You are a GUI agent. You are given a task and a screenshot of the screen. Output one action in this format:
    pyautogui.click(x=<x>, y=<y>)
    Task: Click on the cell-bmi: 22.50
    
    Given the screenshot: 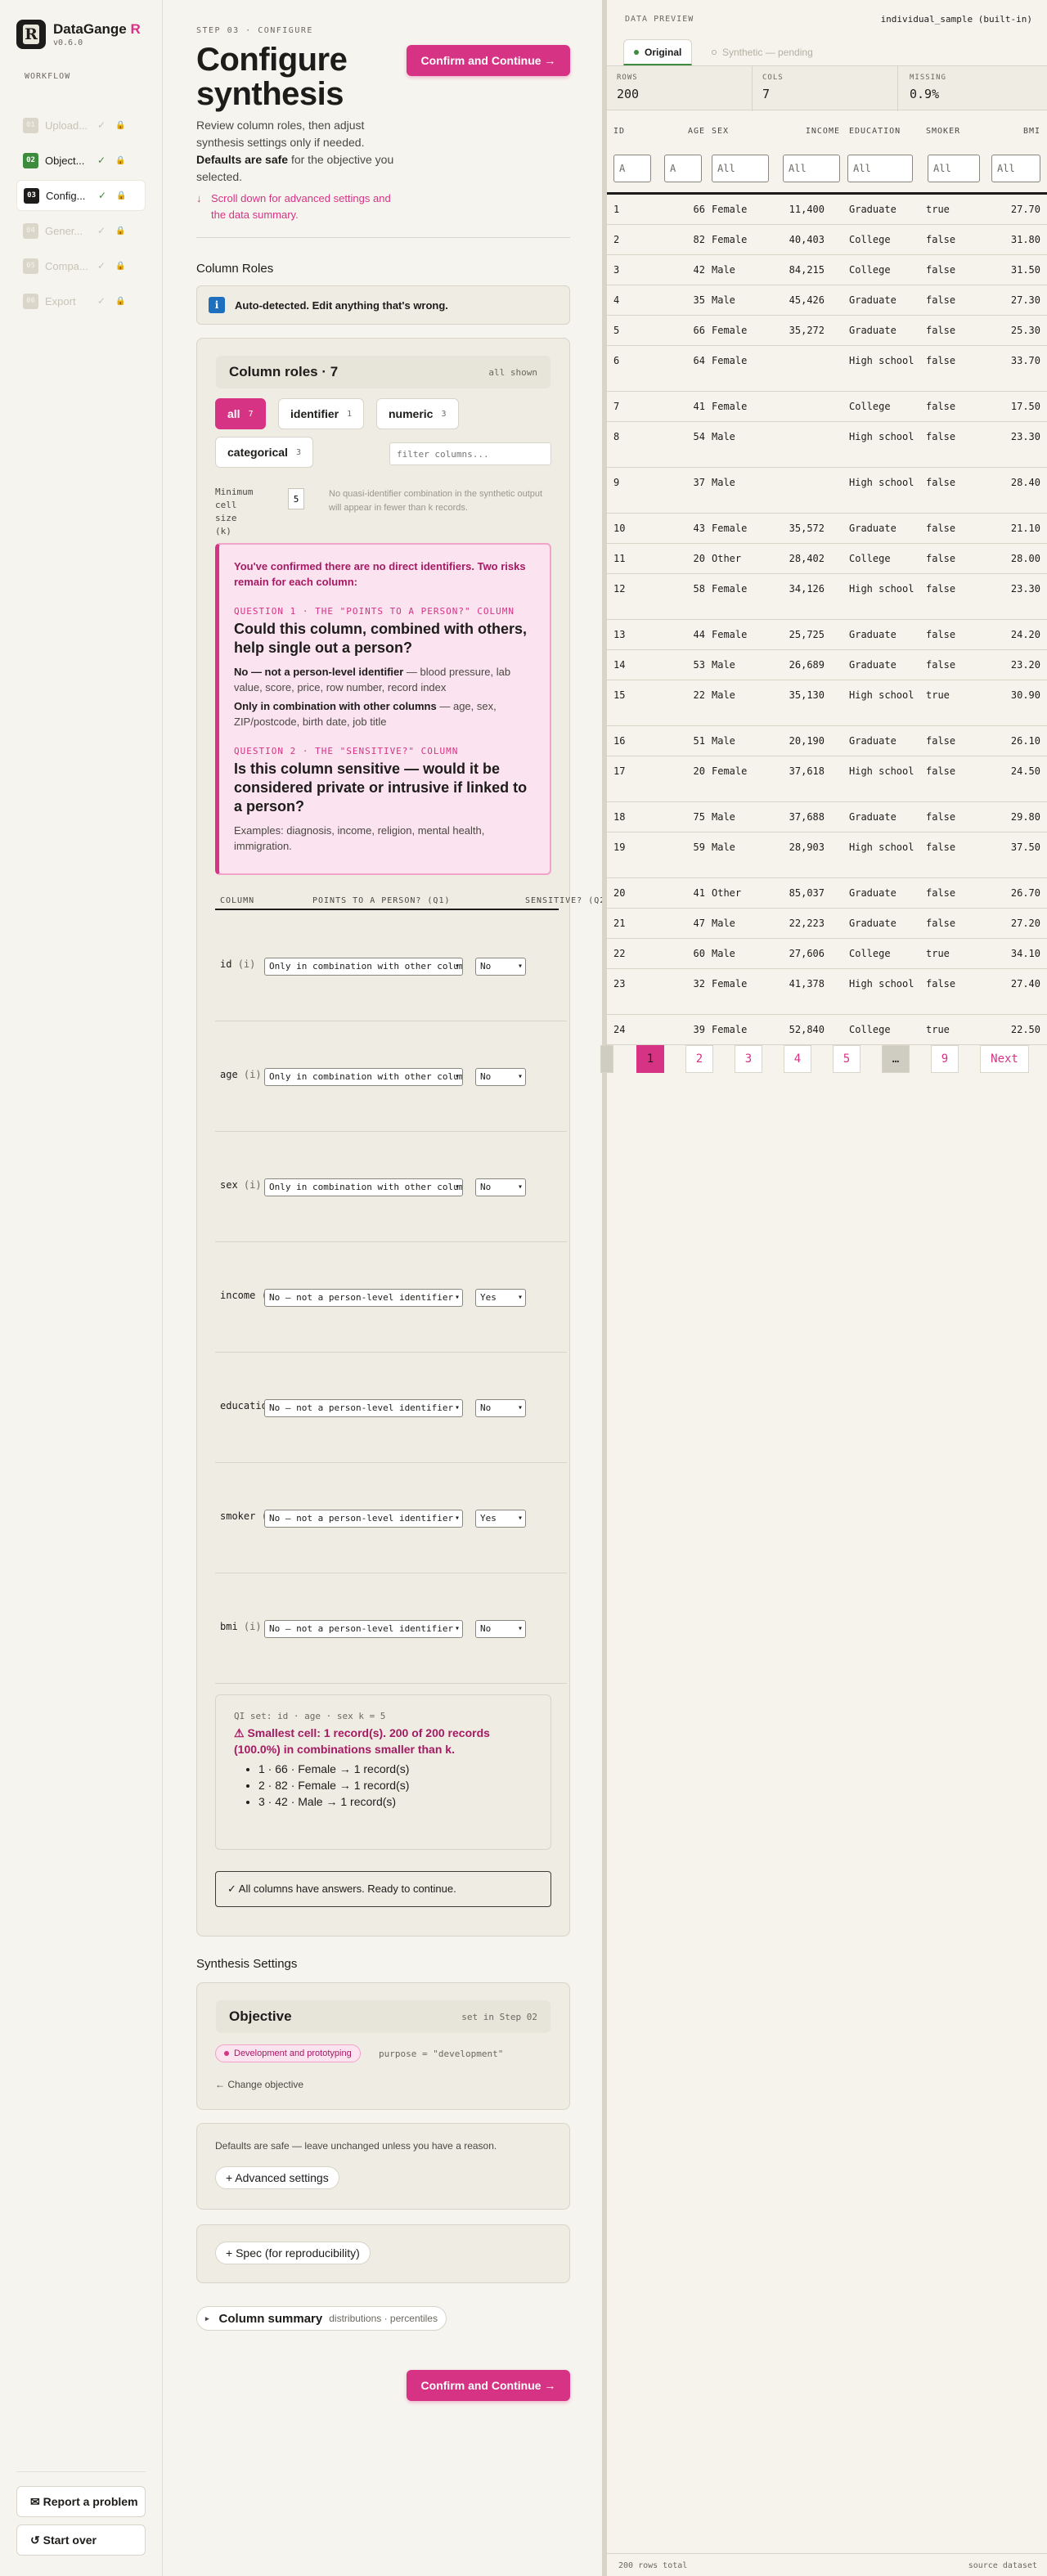 What is the action you would take?
    pyautogui.click(x=1025, y=1029)
    